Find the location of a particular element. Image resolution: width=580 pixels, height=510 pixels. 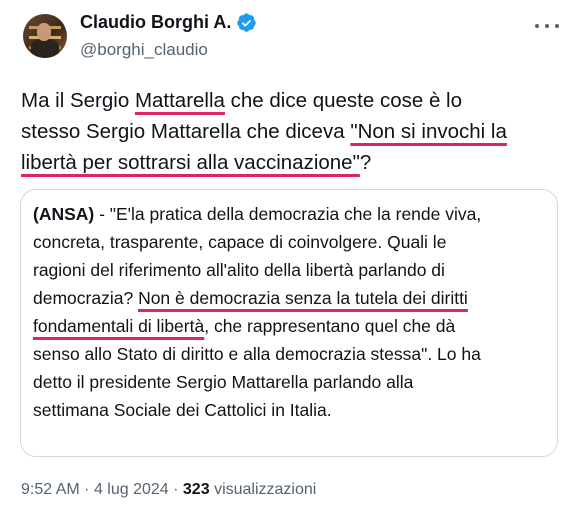

more-options-icon is located at coordinates (547, 26).